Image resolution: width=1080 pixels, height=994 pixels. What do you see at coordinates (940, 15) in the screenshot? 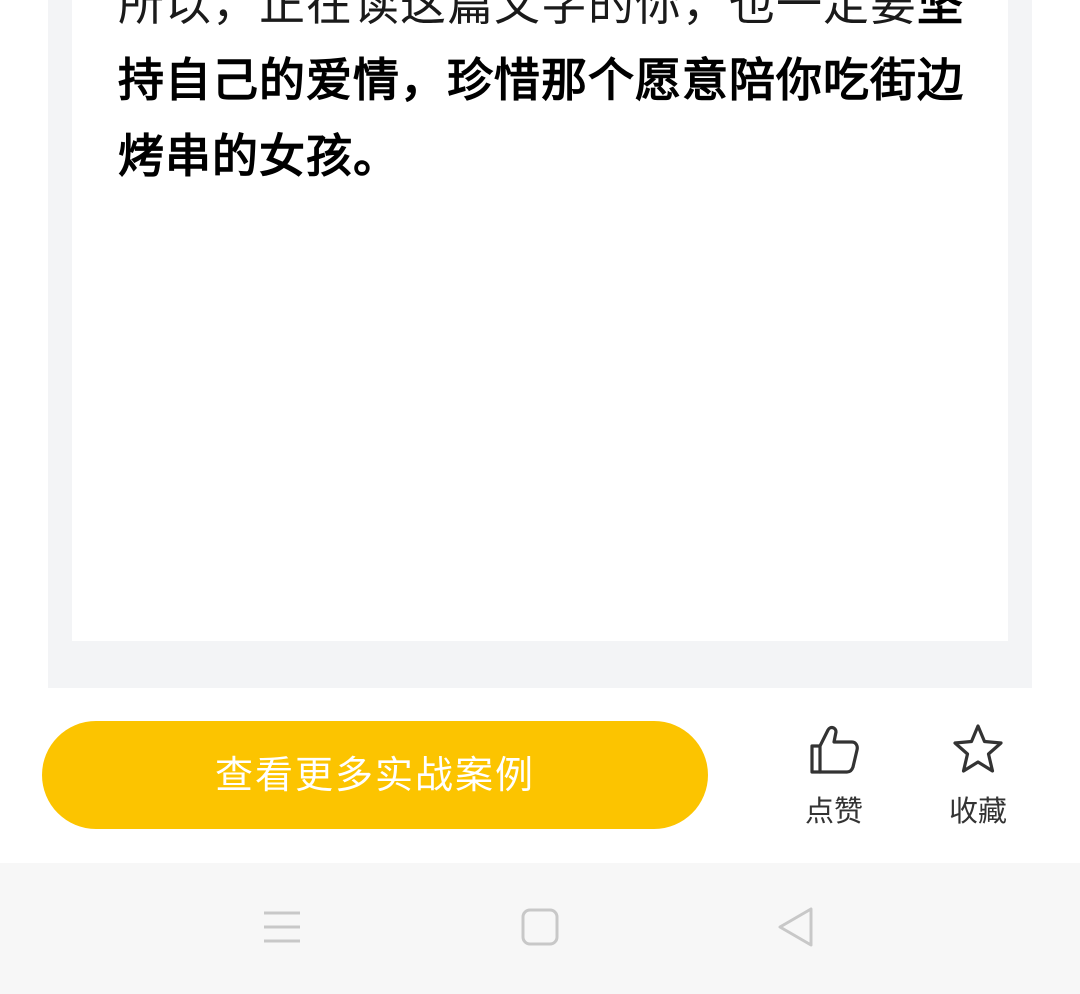
I see `article-text-bold-start: 坚` at bounding box center [940, 15].